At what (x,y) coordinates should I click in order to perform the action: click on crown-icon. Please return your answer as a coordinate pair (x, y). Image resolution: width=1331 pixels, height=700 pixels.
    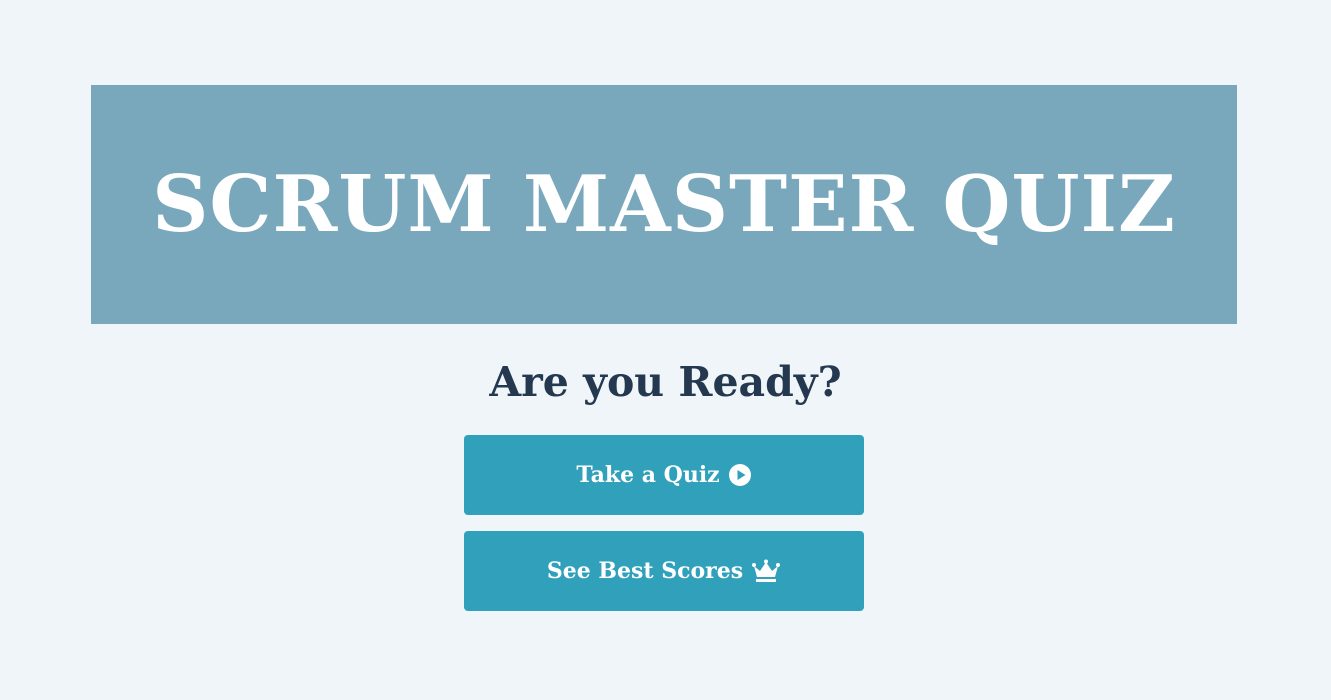
    Looking at the image, I should click on (766, 571).